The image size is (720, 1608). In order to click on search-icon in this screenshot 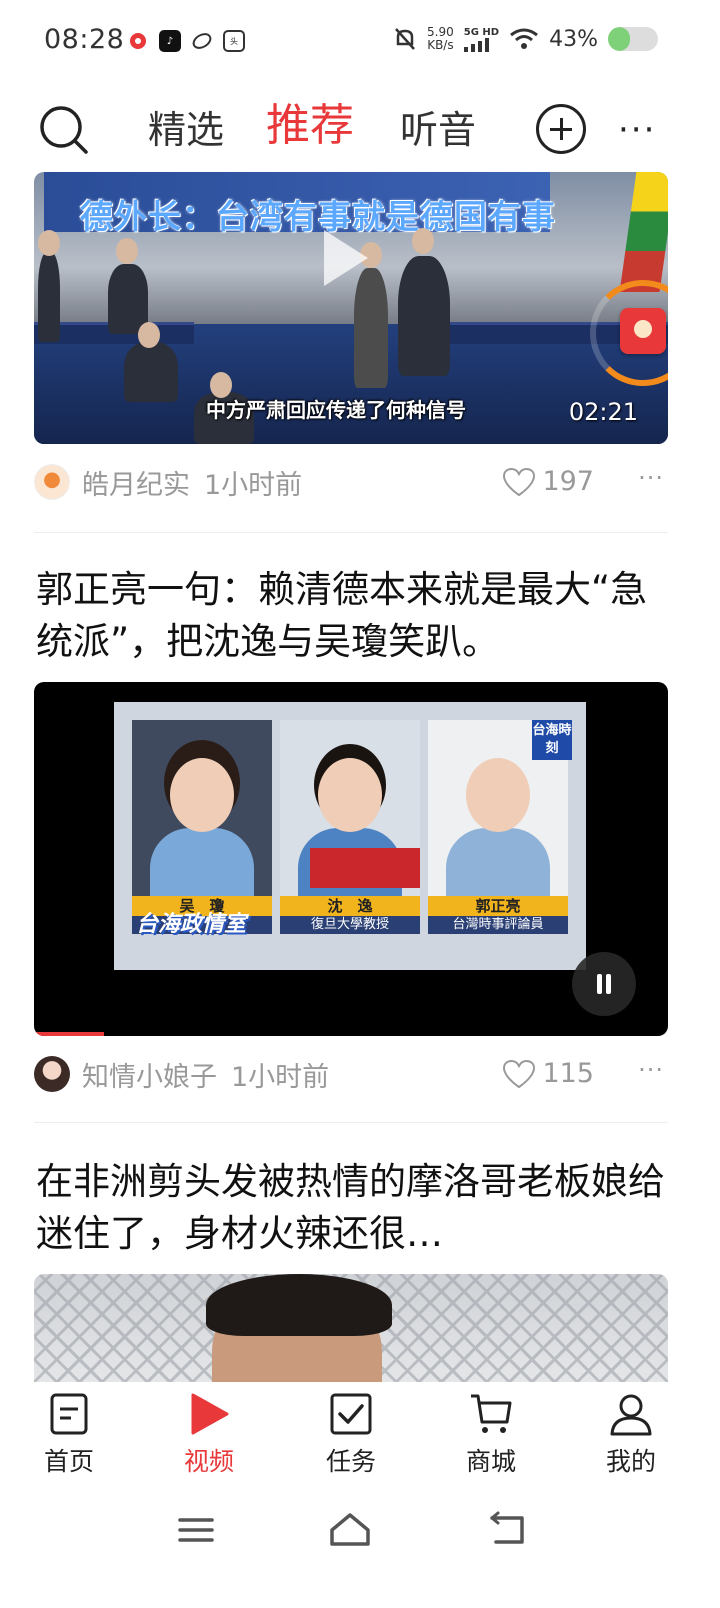, I will do `click(64, 130)`.